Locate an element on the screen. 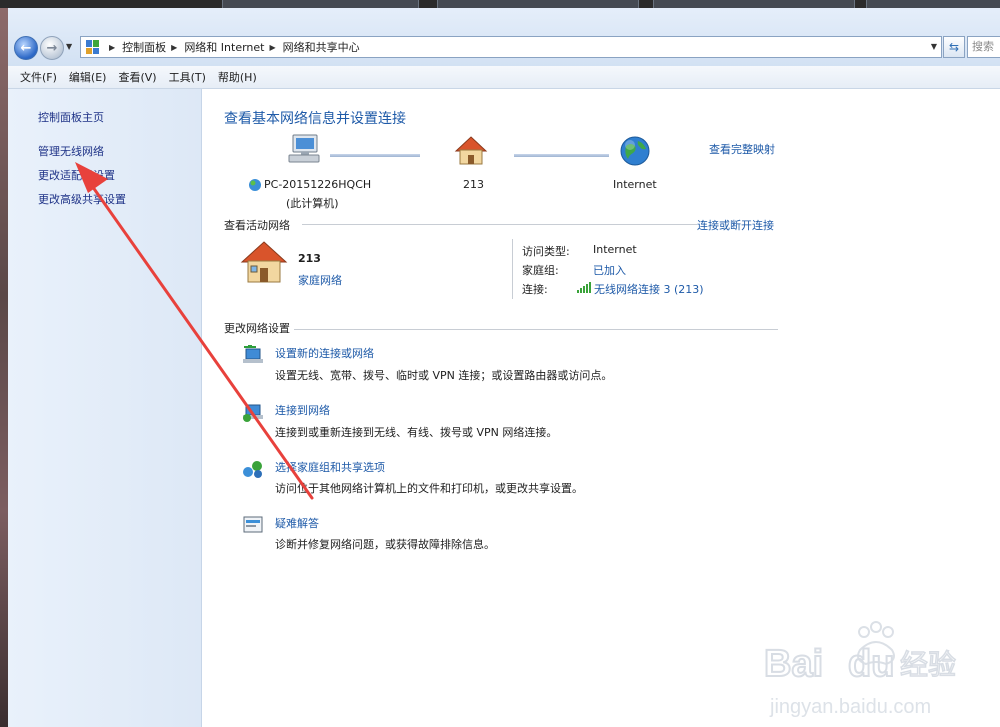  svg-text: Bai is located at coordinates (793, 664).